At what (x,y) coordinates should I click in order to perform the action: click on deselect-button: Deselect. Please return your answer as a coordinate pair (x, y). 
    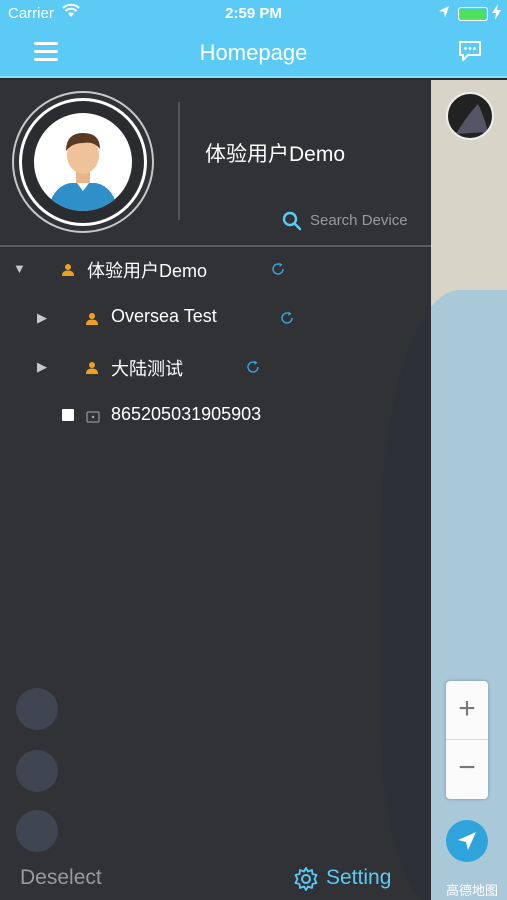
    Looking at the image, I should click on (61, 878).